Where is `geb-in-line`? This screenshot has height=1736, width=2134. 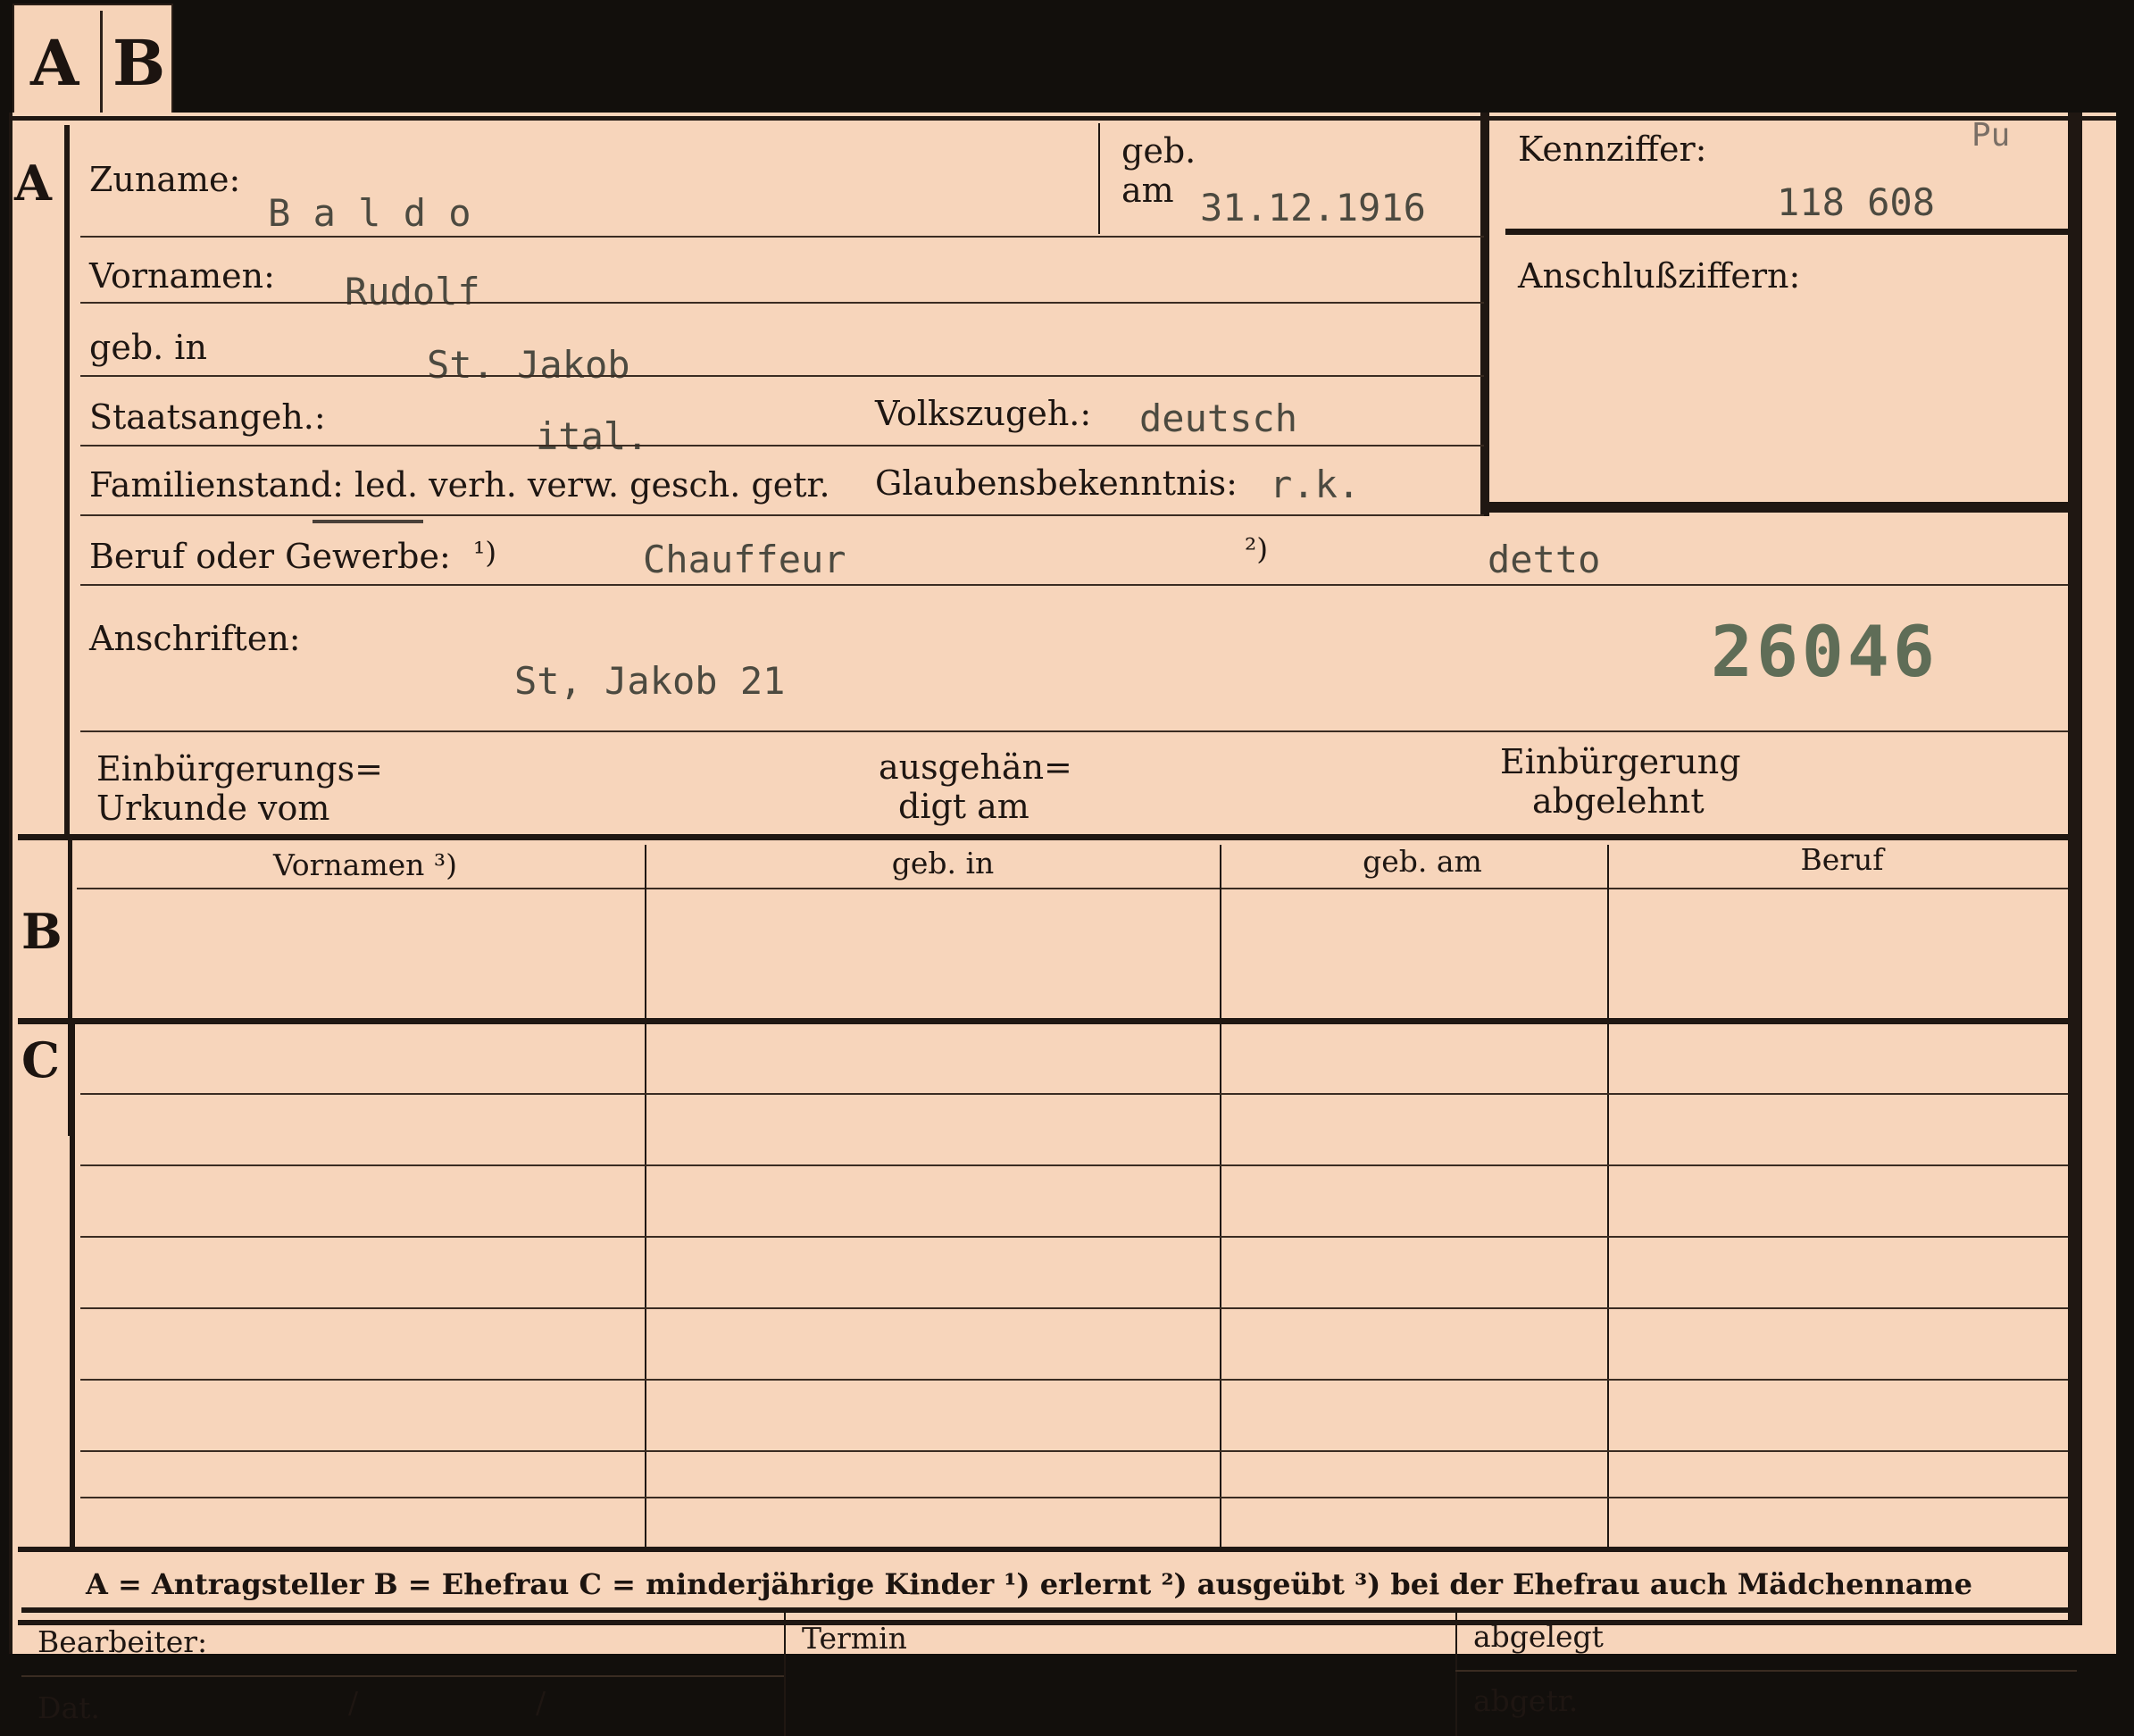
geb-in-line is located at coordinates (782, 376).